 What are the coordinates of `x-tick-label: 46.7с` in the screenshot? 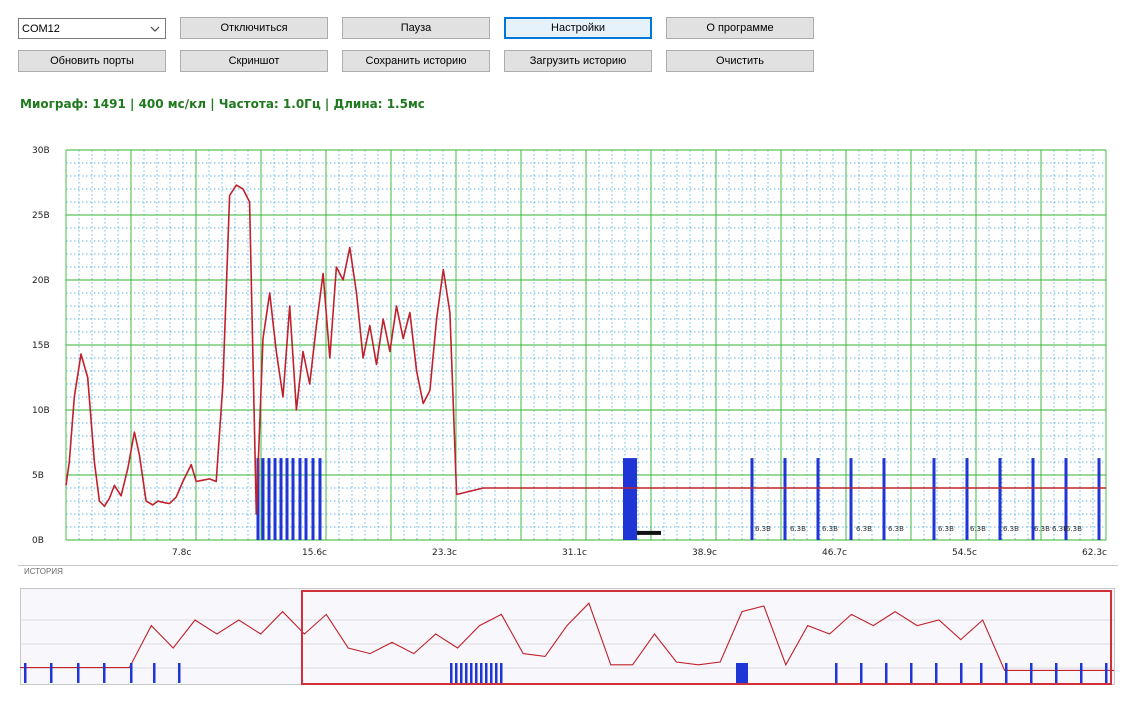 It's located at (834, 553).